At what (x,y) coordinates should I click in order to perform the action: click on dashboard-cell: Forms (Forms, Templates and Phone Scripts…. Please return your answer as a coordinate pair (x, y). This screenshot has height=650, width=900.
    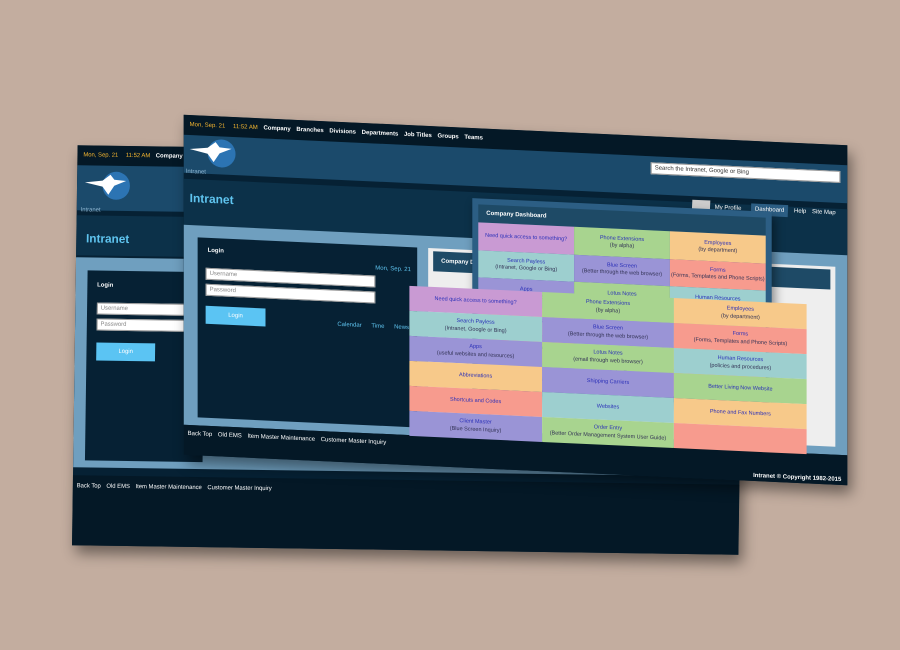
    Looking at the image, I should click on (717, 274).